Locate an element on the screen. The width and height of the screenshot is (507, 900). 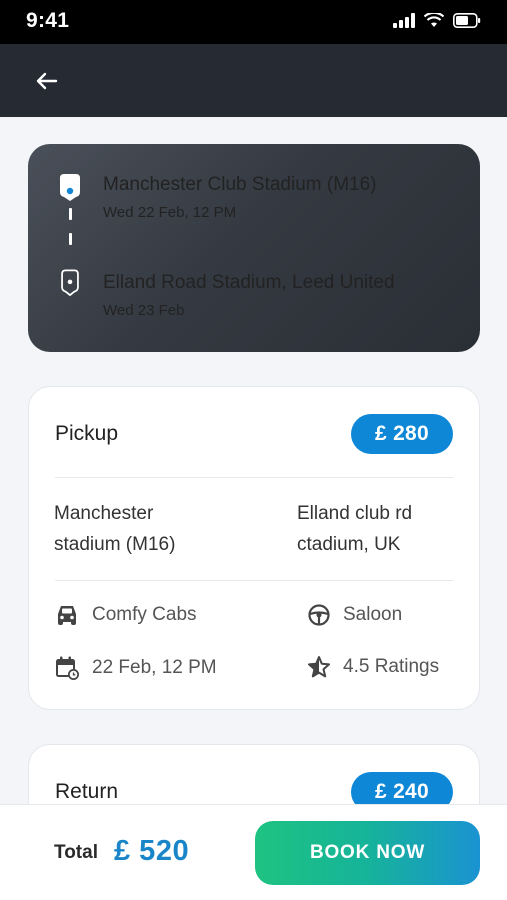
pickup-from-line1: Manchester is located at coordinates (104, 513).